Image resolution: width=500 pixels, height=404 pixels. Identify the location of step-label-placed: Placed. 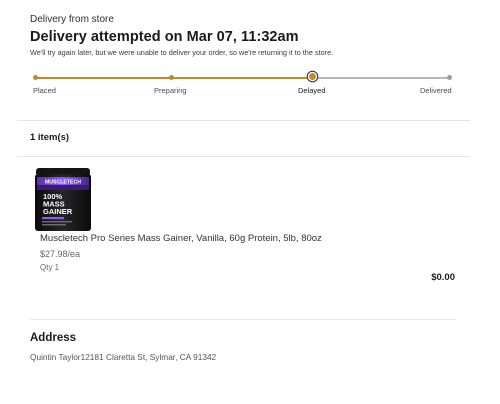
(44, 90).